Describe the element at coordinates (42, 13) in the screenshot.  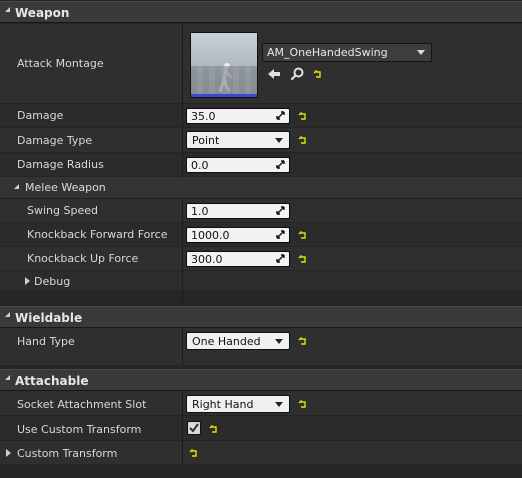
I see `category-title: Weapon` at that location.